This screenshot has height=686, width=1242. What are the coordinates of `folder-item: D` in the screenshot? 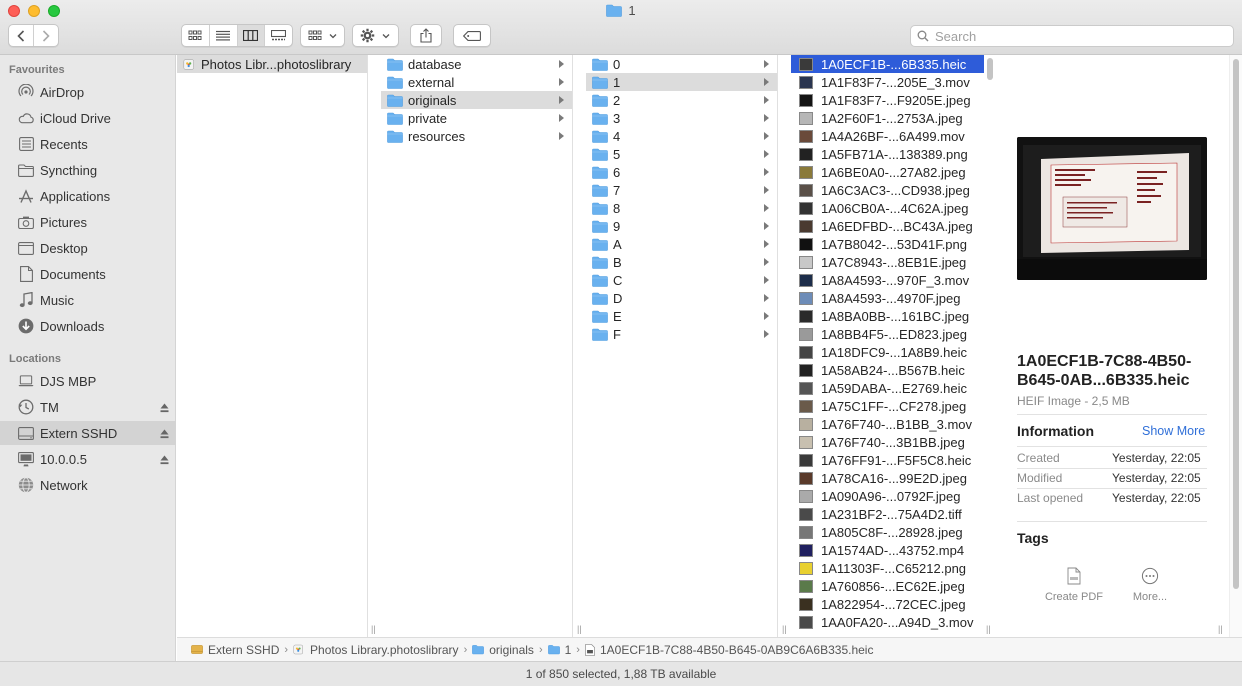 It's located at (681, 298).